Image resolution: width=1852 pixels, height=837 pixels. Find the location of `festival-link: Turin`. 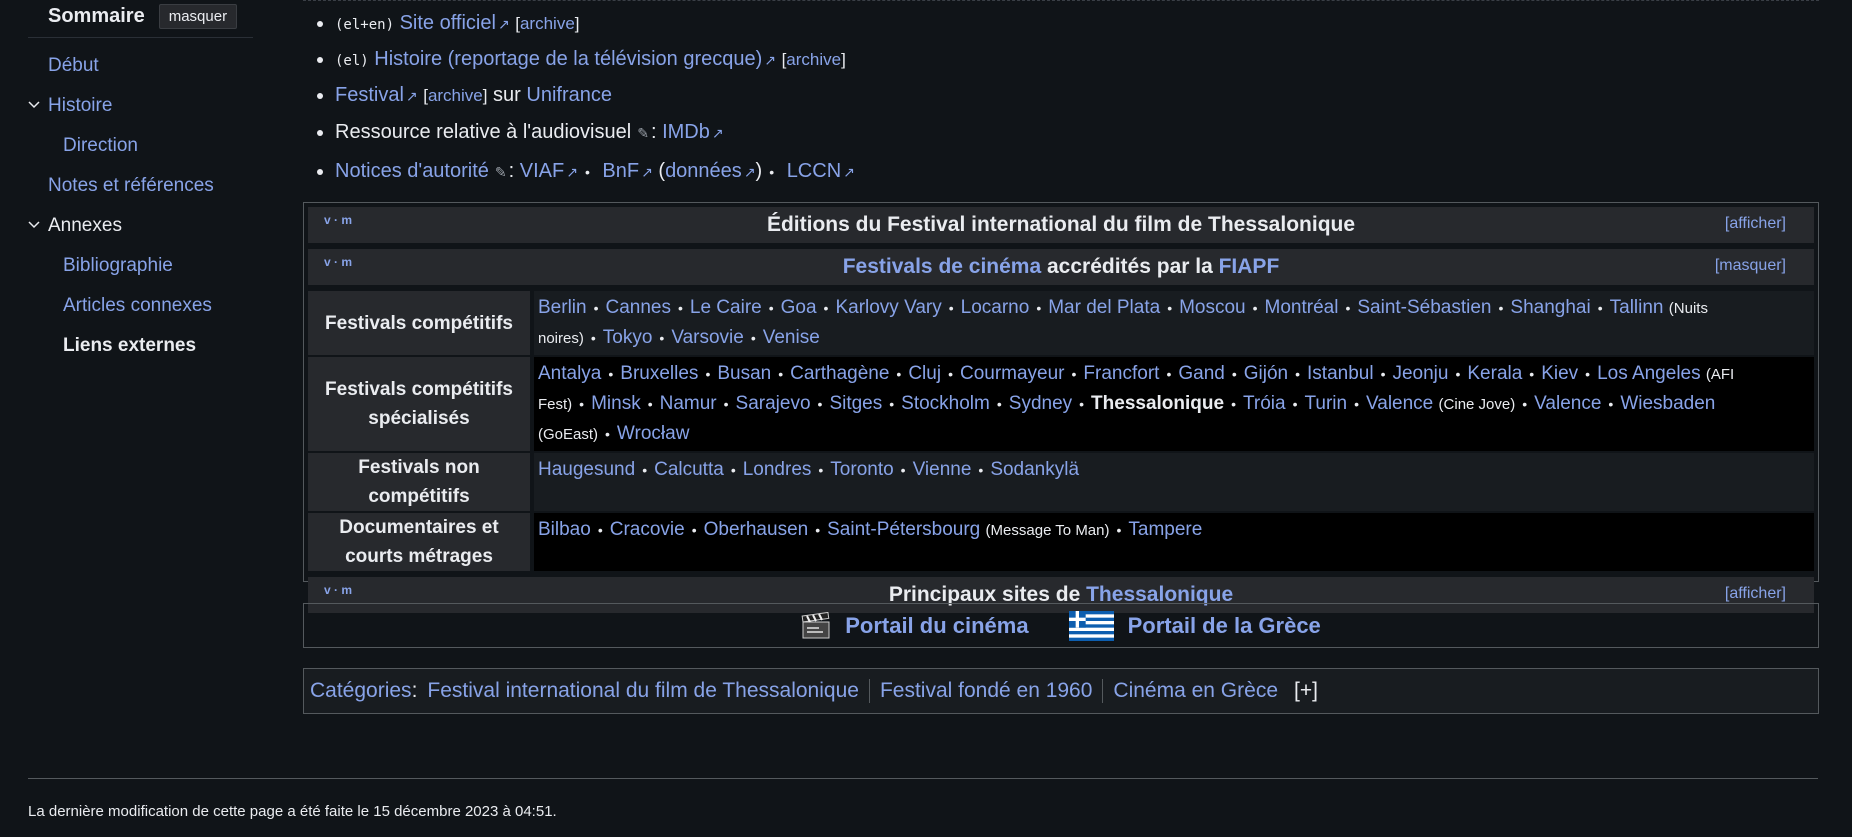

festival-link: Turin is located at coordinates (1325, 403).